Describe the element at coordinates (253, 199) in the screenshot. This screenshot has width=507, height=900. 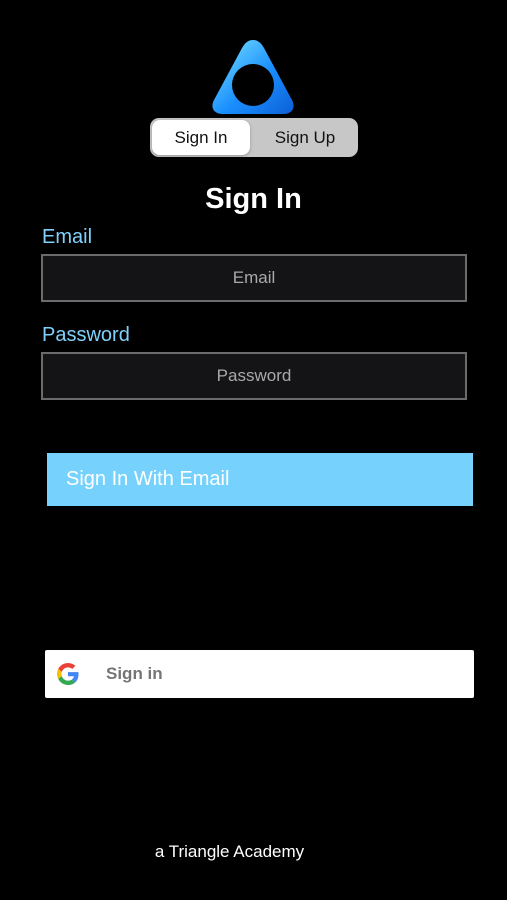
I see `page-title: Sign In` at that location.